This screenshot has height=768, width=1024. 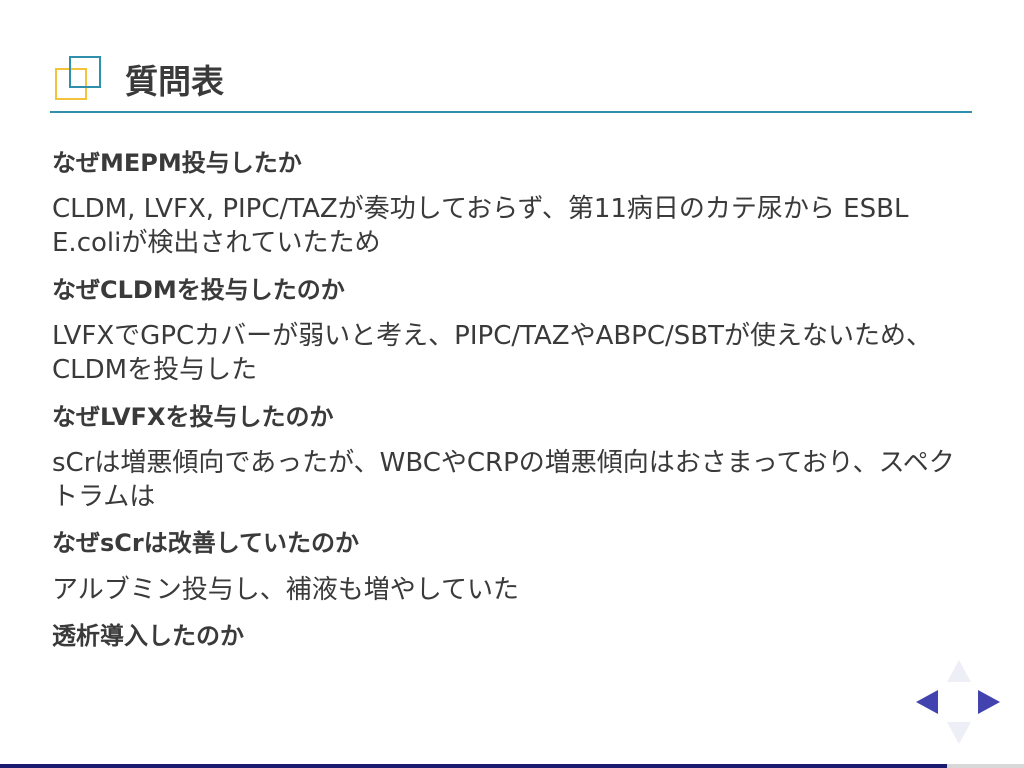 I want to click on progress-bar, so click(x=512, y=766).